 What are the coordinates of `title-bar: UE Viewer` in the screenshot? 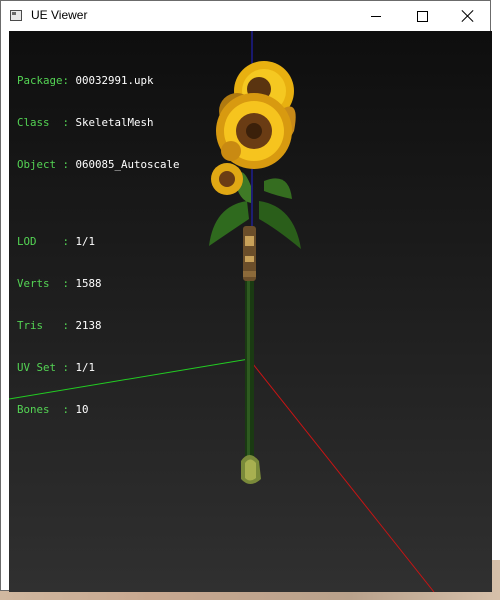 It's located at (245, 16).